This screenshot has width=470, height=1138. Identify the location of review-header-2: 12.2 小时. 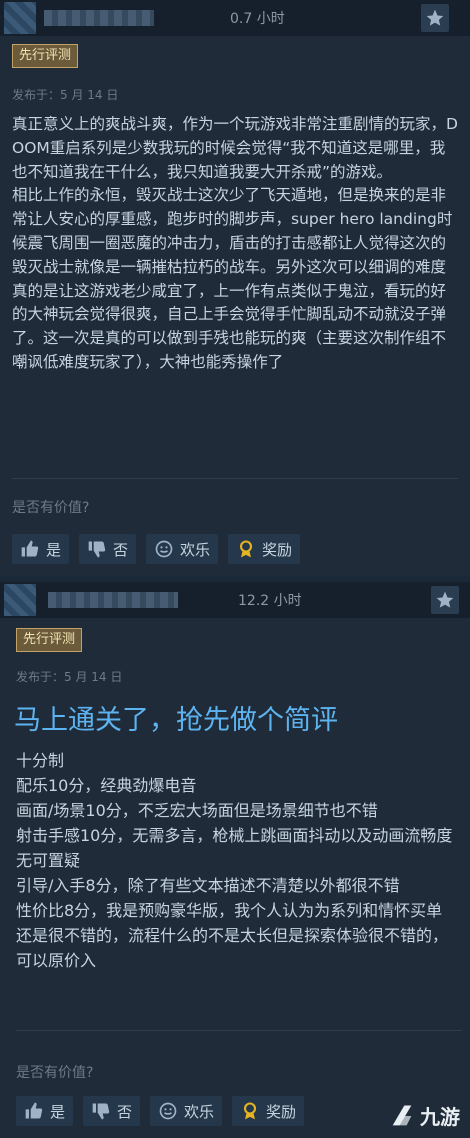
(235, 600).